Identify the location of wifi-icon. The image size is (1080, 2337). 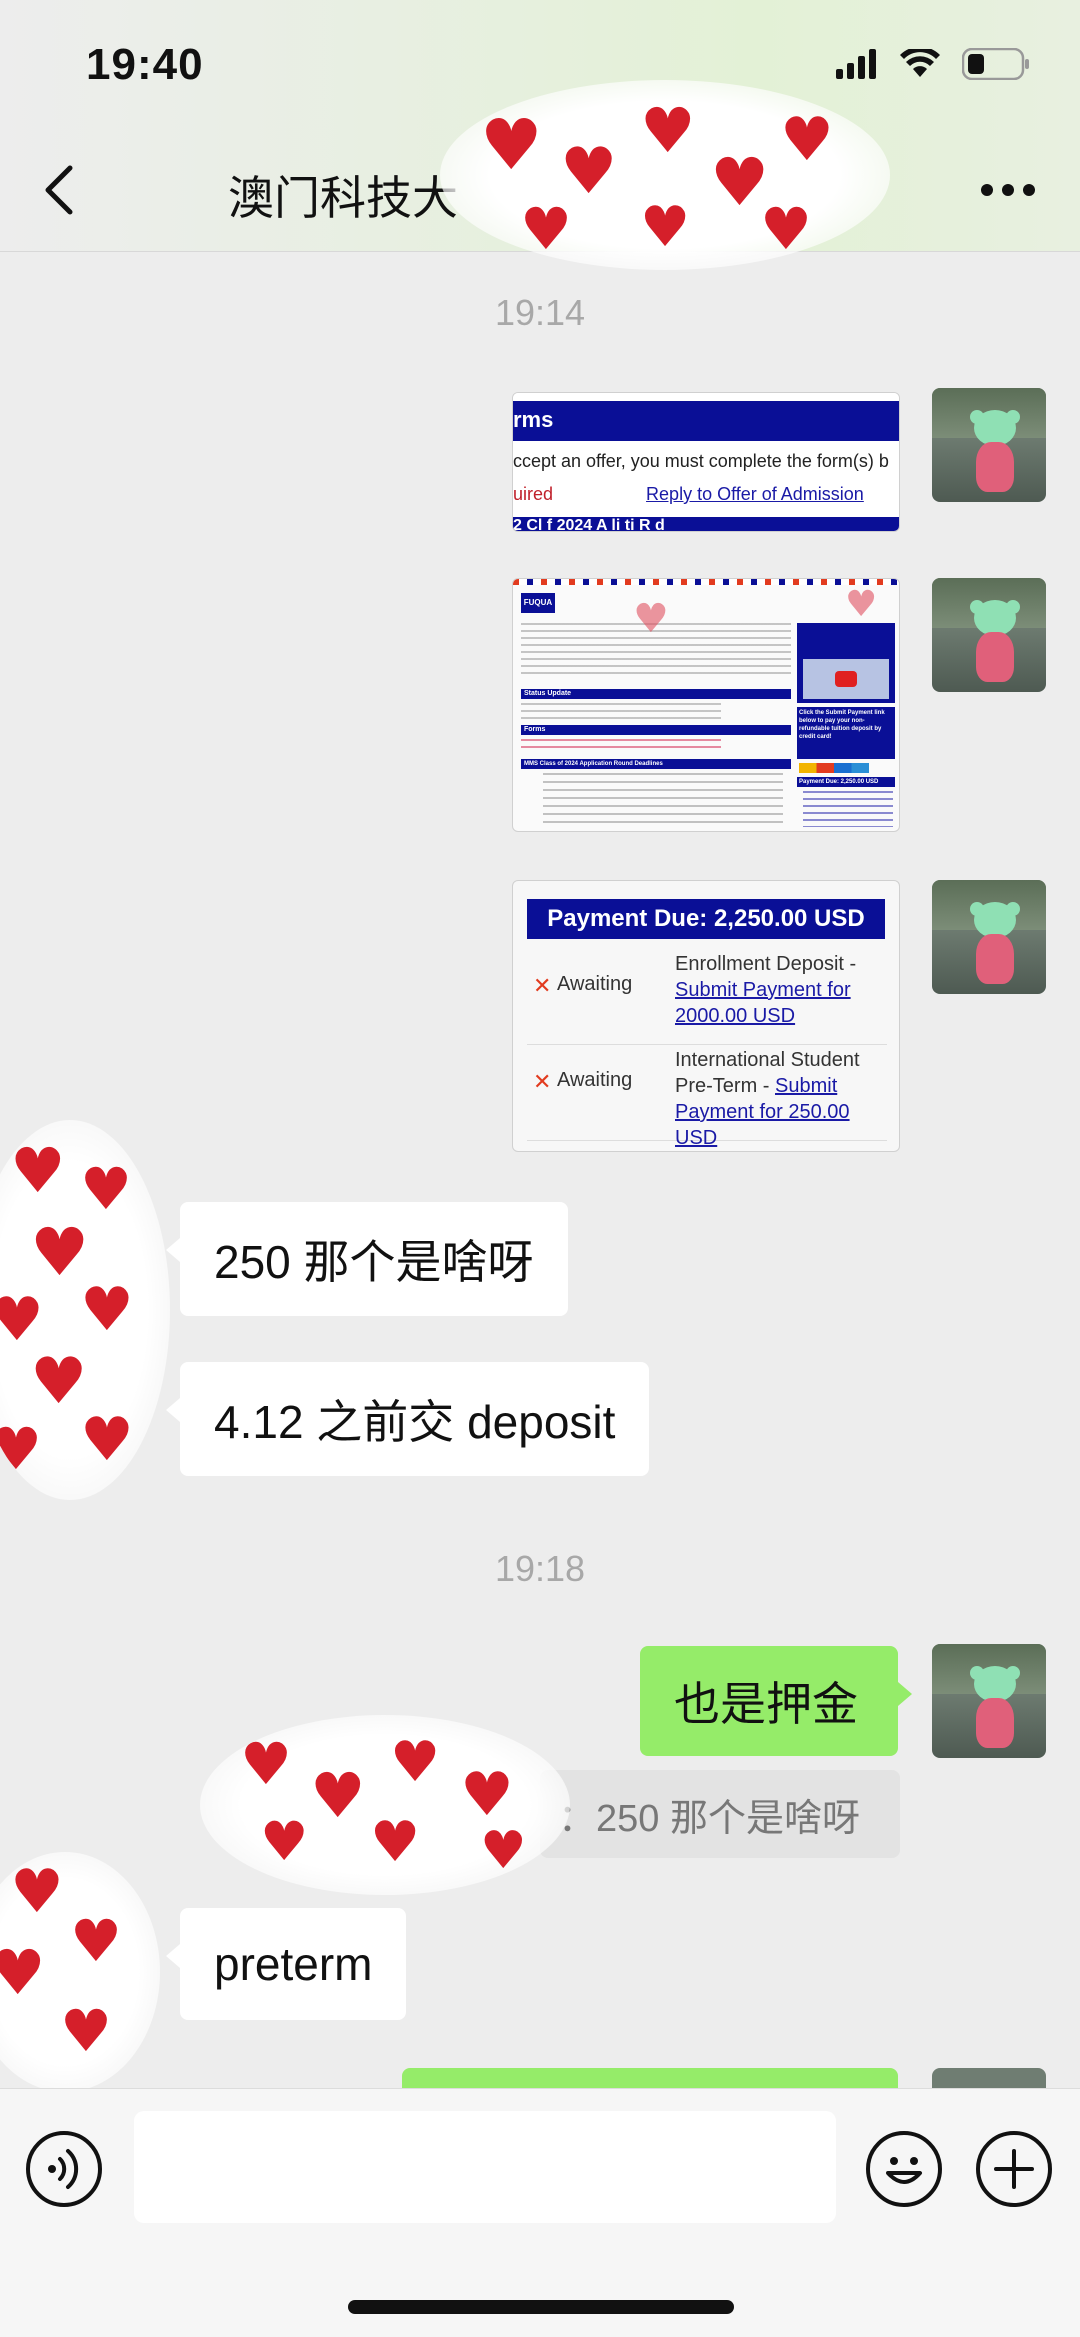
(920, 63).